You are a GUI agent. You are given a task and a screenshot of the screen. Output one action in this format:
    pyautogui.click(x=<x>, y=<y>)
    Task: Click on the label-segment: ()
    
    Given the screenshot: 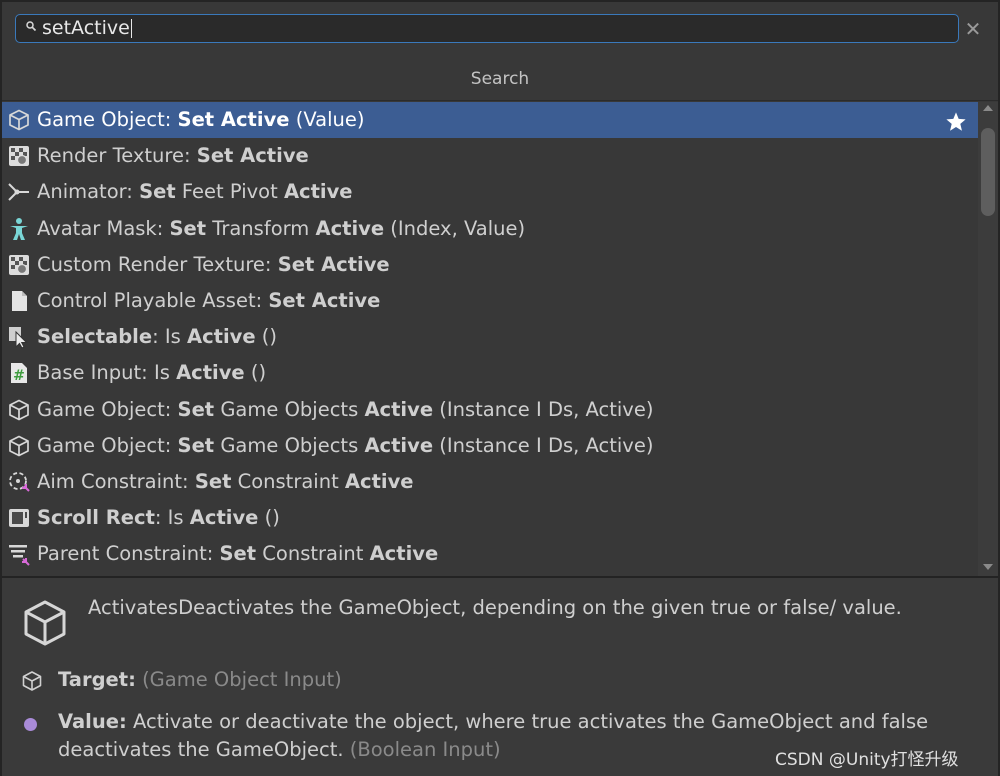 What is the action you would take?
    pyautogui.click(x=255, y=373)
    